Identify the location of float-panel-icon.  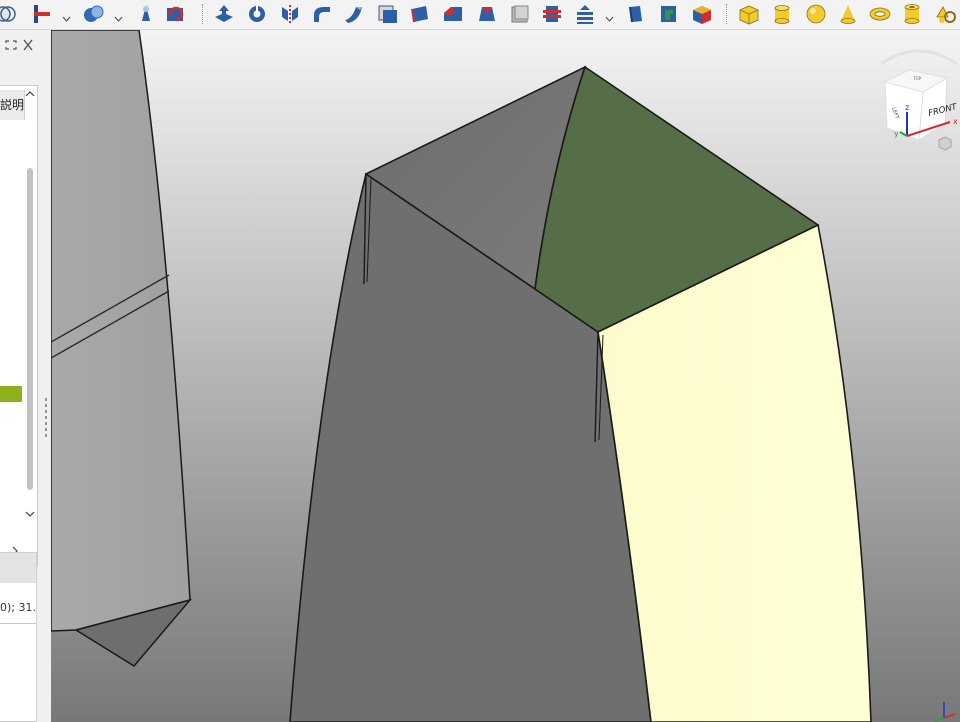
(11, 45).